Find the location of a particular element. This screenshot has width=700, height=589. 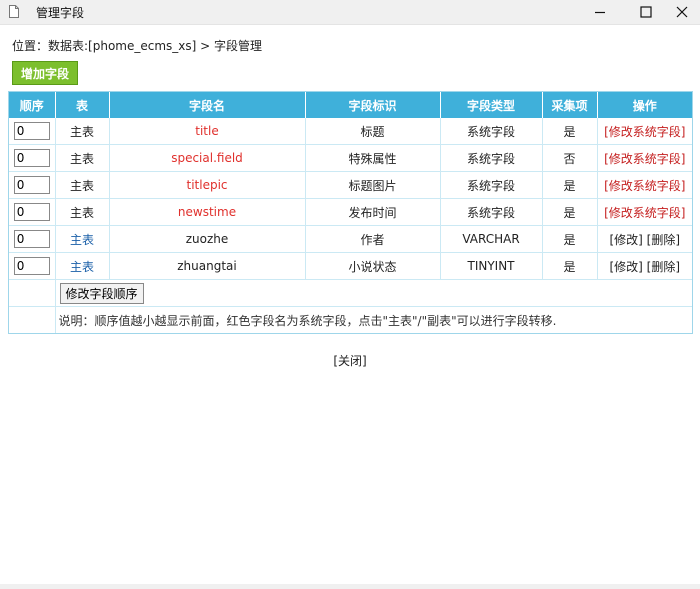

table-row: 主表 special.field 特殊属性 系统字段 否 [修改系统字段] is located at coordinates (350, 158).